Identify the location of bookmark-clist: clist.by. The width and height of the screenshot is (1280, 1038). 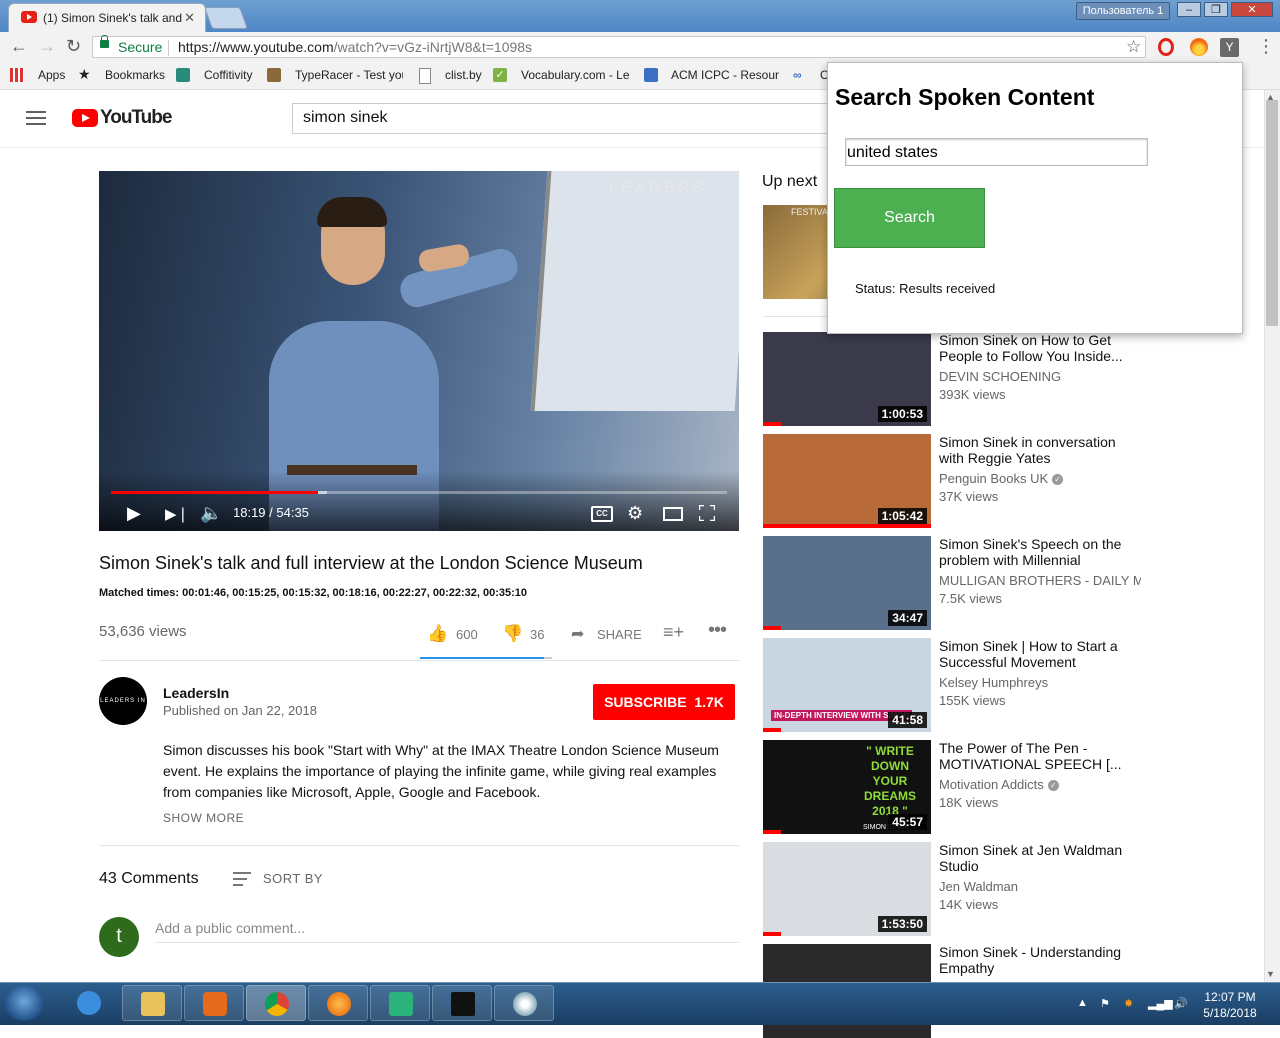
(463, 75).